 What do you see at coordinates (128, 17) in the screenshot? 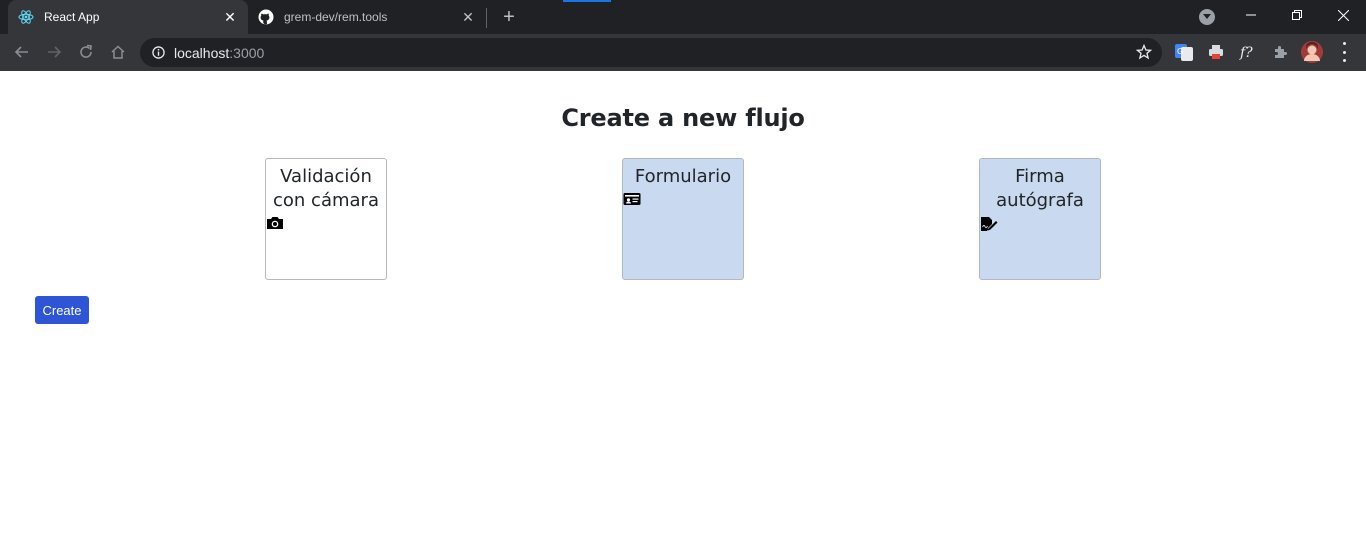
I see `tab-react-app: React App ✕` at bounding box center [128, 17].